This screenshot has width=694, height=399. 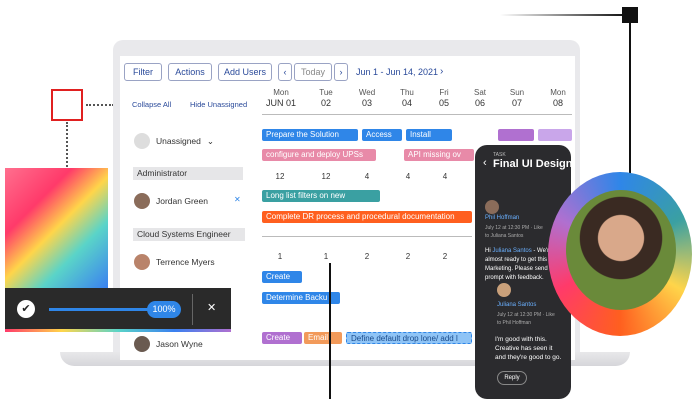 I want to click on task-bar: Long list filters on new, so click(x=321, y=196).